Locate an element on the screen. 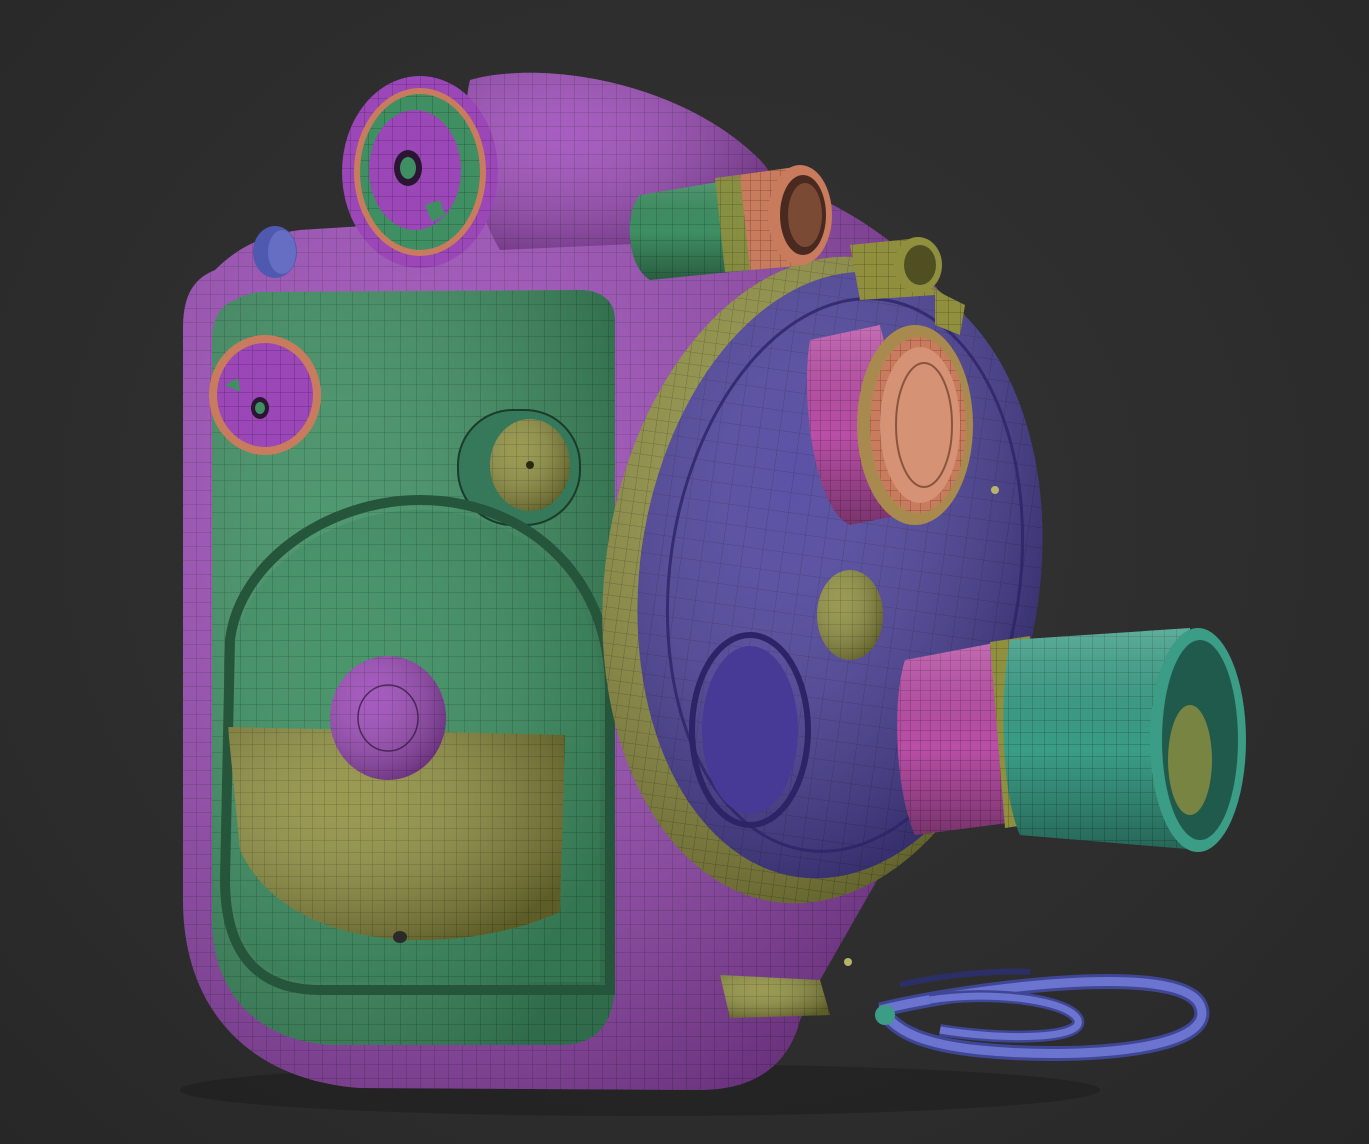 This screenshot has height=1144, width=1369. lower-lens is located at coordinates (1071, 740).